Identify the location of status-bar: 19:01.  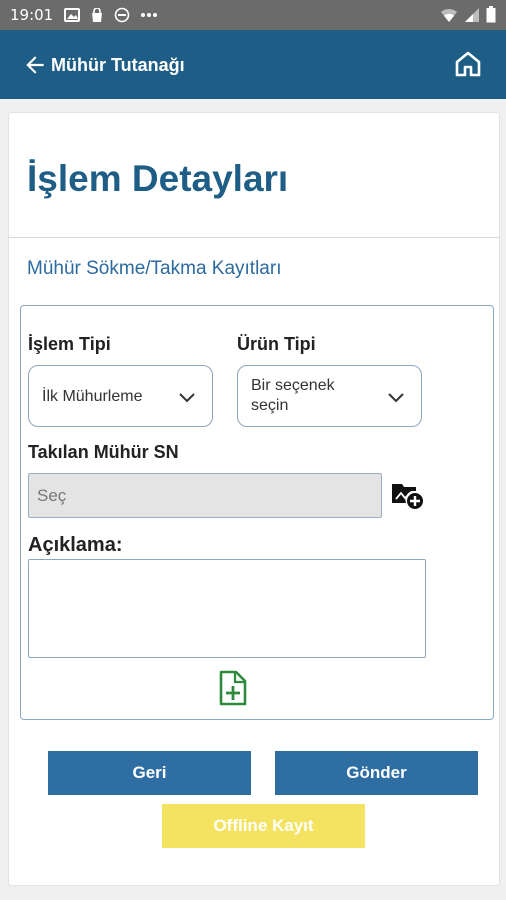
(253, 15).